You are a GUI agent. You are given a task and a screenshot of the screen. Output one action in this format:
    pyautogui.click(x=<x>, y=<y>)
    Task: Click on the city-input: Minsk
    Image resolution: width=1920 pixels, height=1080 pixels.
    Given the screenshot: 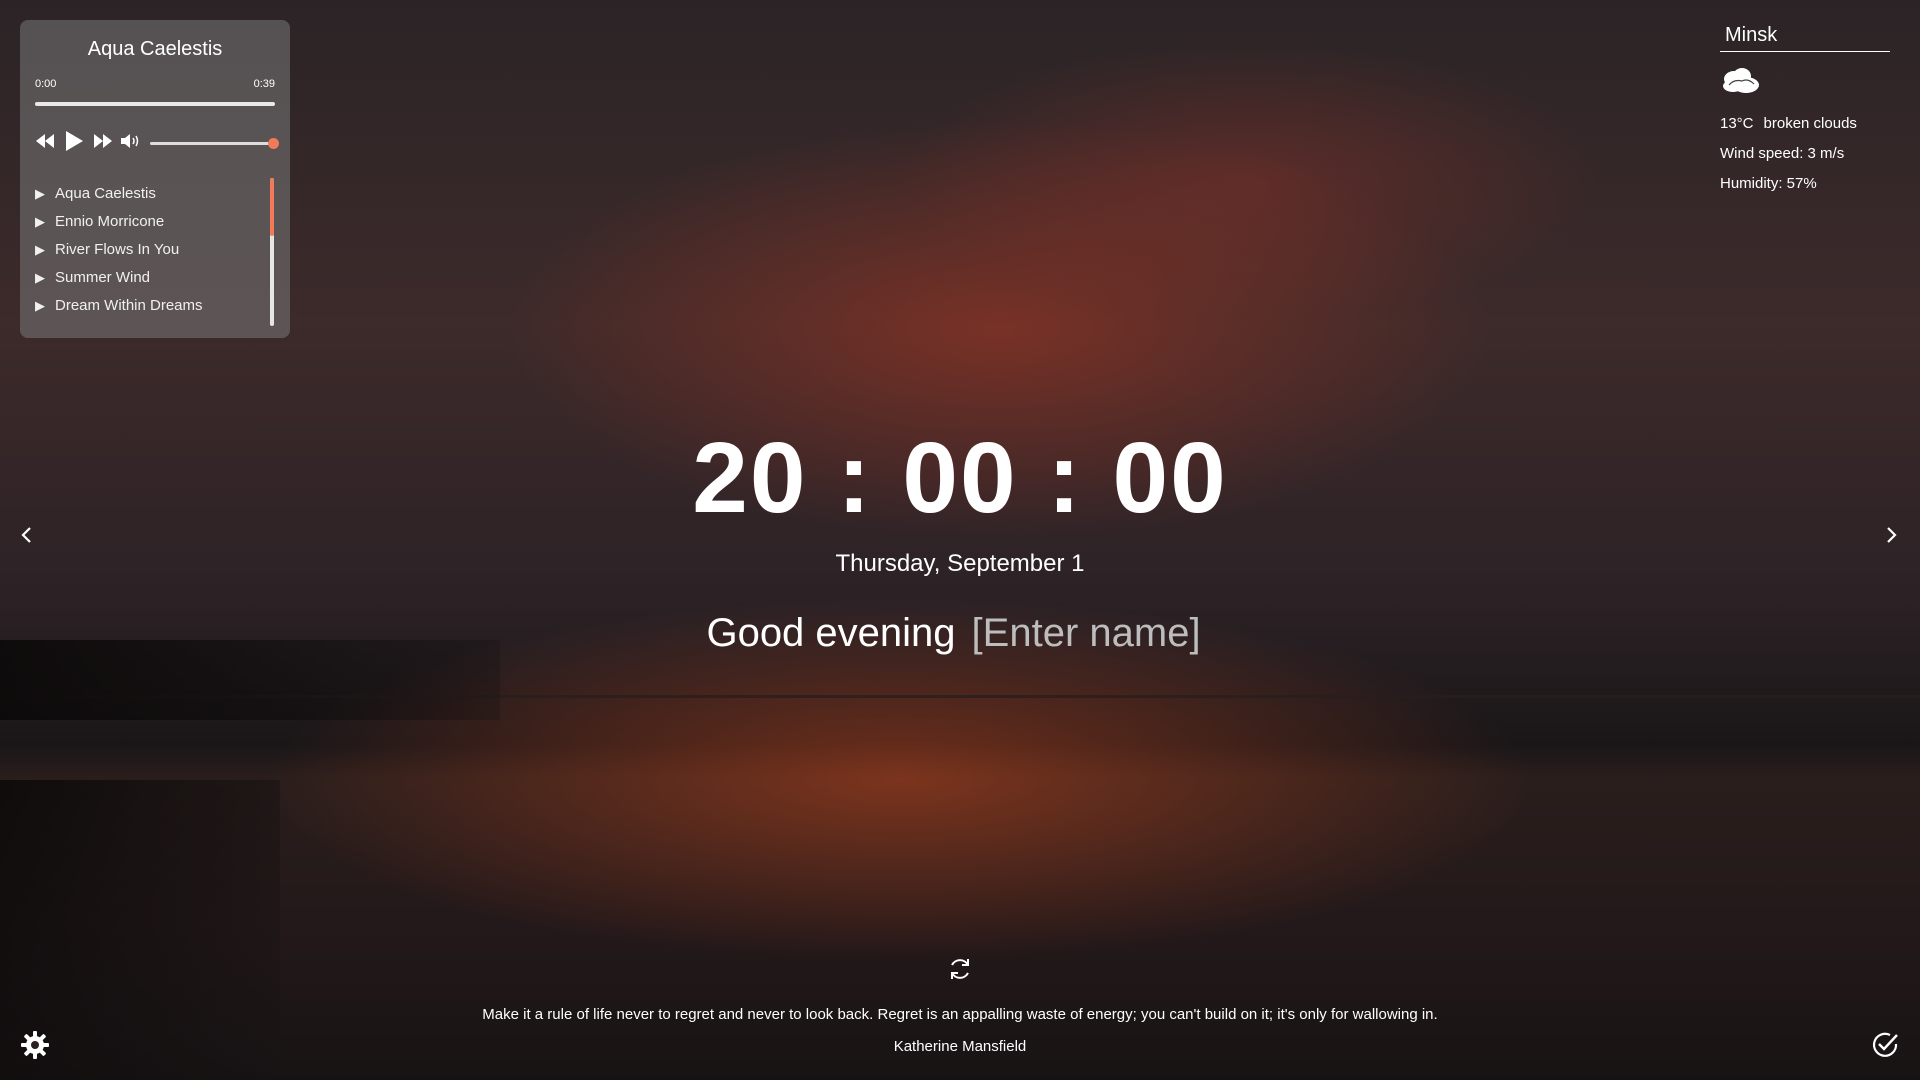 What is the action you would take?
    pyautogui.click(x=1805, y=36)
    